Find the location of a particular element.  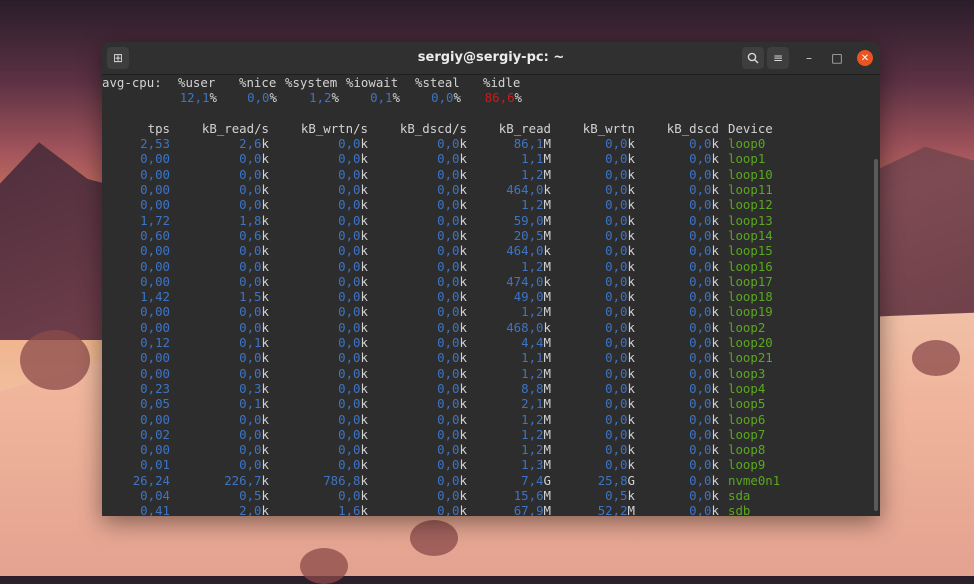

cpu-values-line: 12,1% 0,0% 1,2% 0,1% 0,0% 86,6% is located at coordinates (350, 98).